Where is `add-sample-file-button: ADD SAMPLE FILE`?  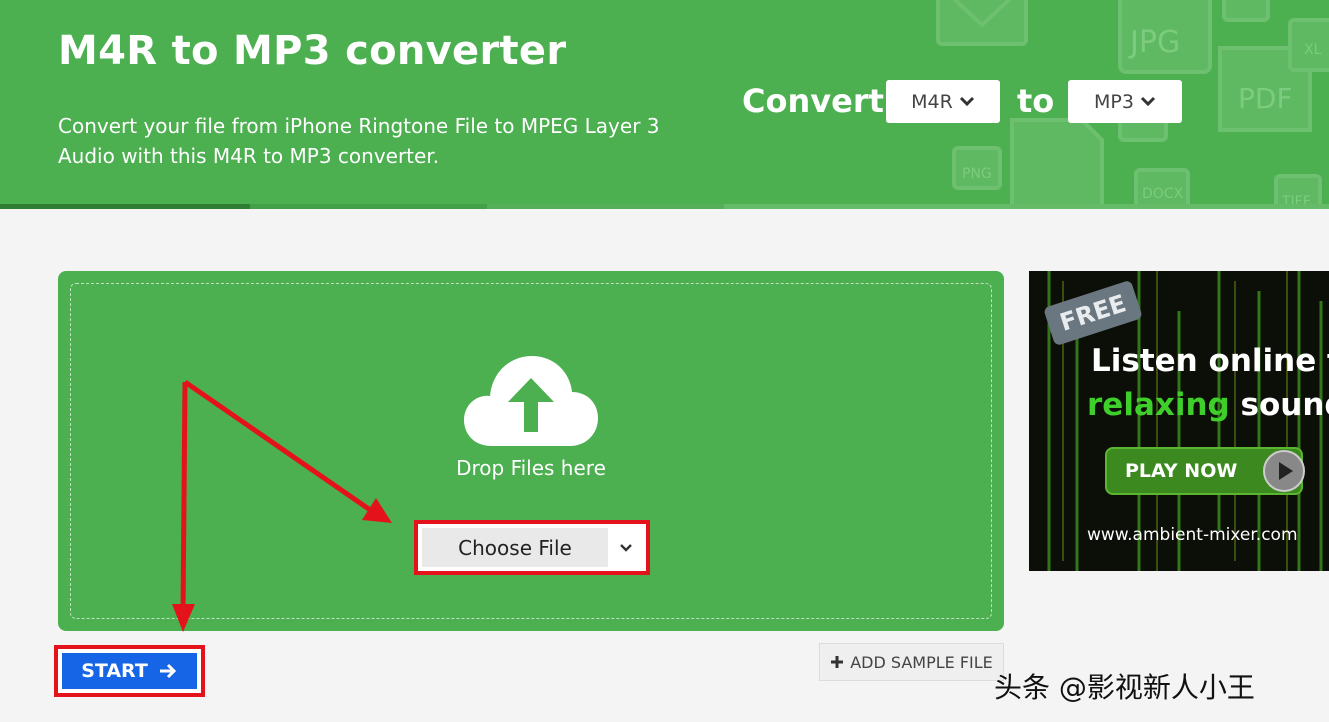 add-sample-file-button: ADD SAMPLE FILE is located at coordinates (911, 662).